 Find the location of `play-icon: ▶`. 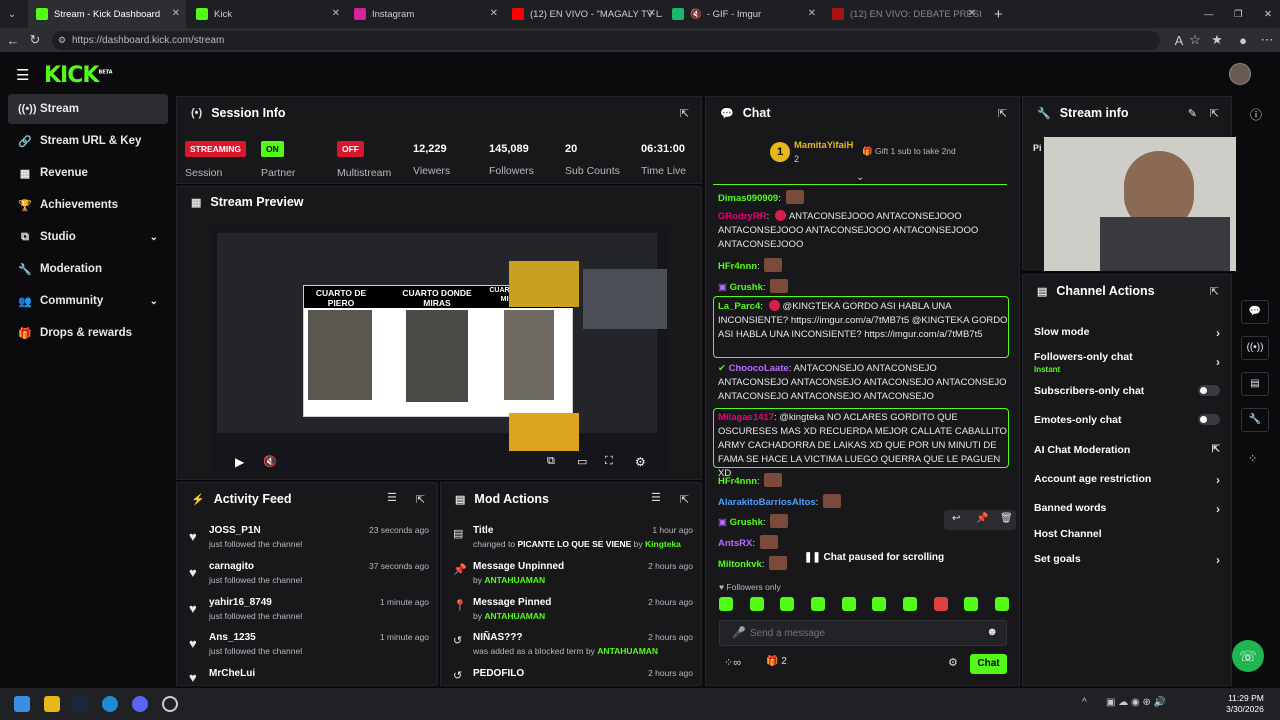

play-icon: ▶ is located at coordinates (239, 462).